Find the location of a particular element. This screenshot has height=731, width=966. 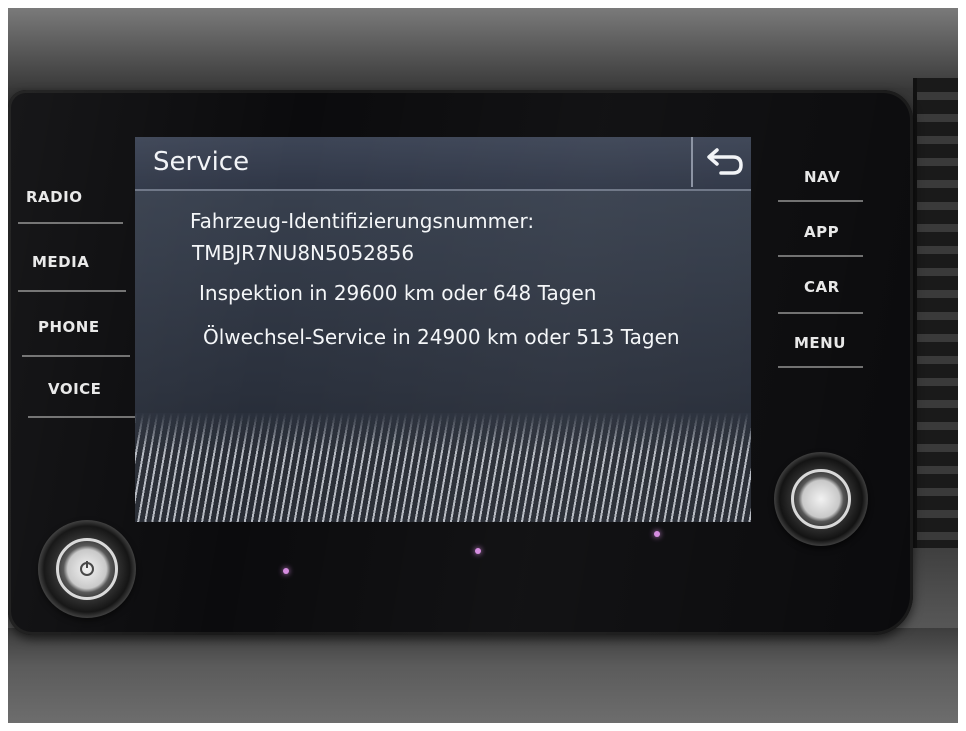

app-button: APP is located at coordinates (823, 236).